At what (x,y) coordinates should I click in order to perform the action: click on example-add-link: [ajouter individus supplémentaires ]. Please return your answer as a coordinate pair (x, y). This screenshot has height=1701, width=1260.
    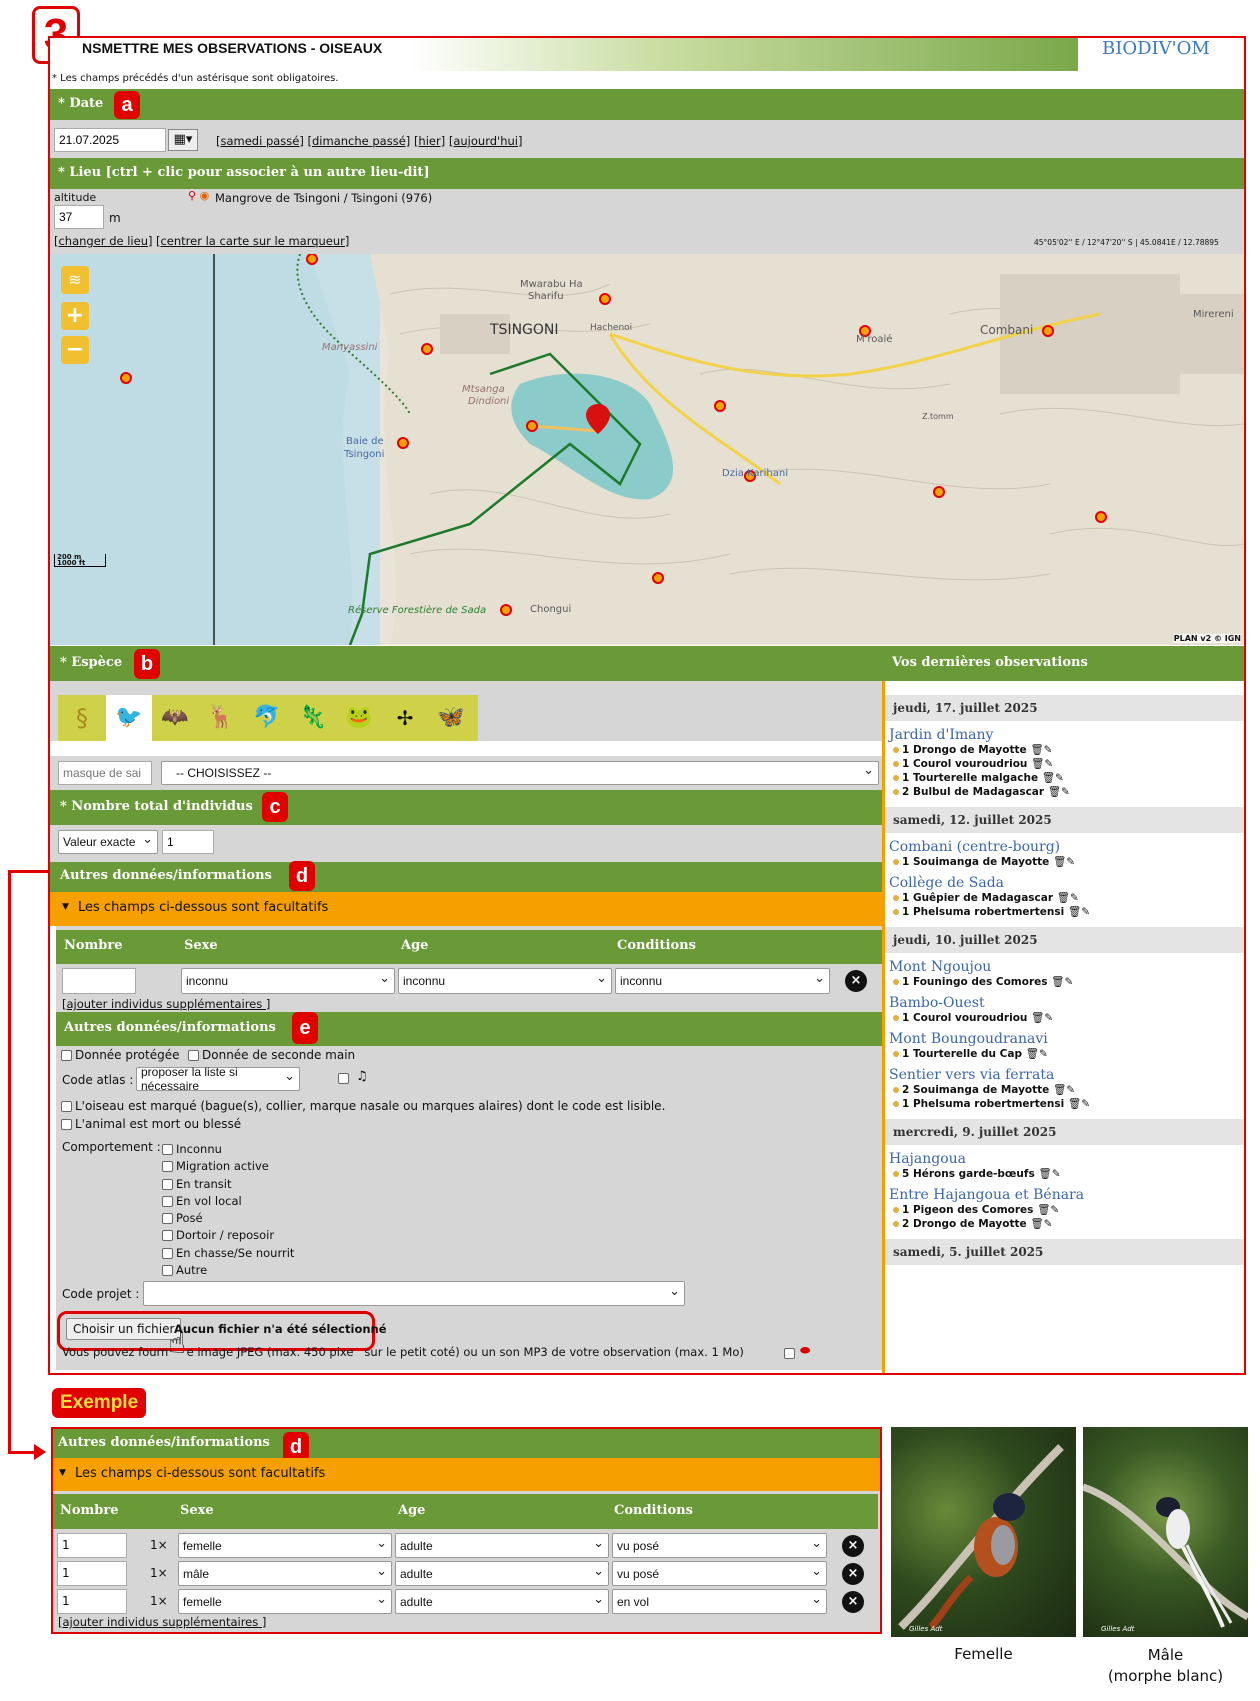
    Looking at the image, I should click on (162, 1622).